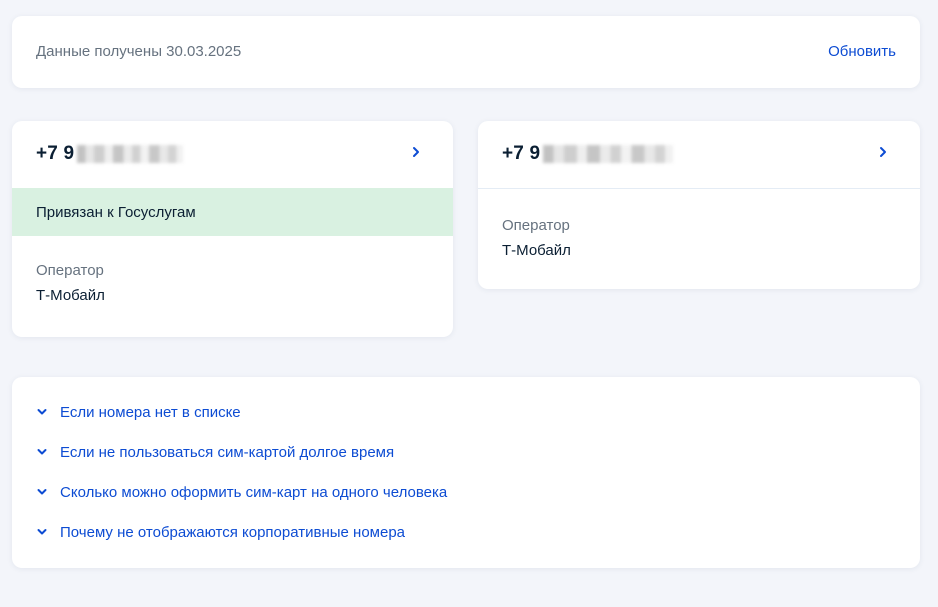 This screenshot has width=938, height=607. Describe the element at coordinates (862, 51) in the screenshot. I see `refresh-link: Обновить` at that location.